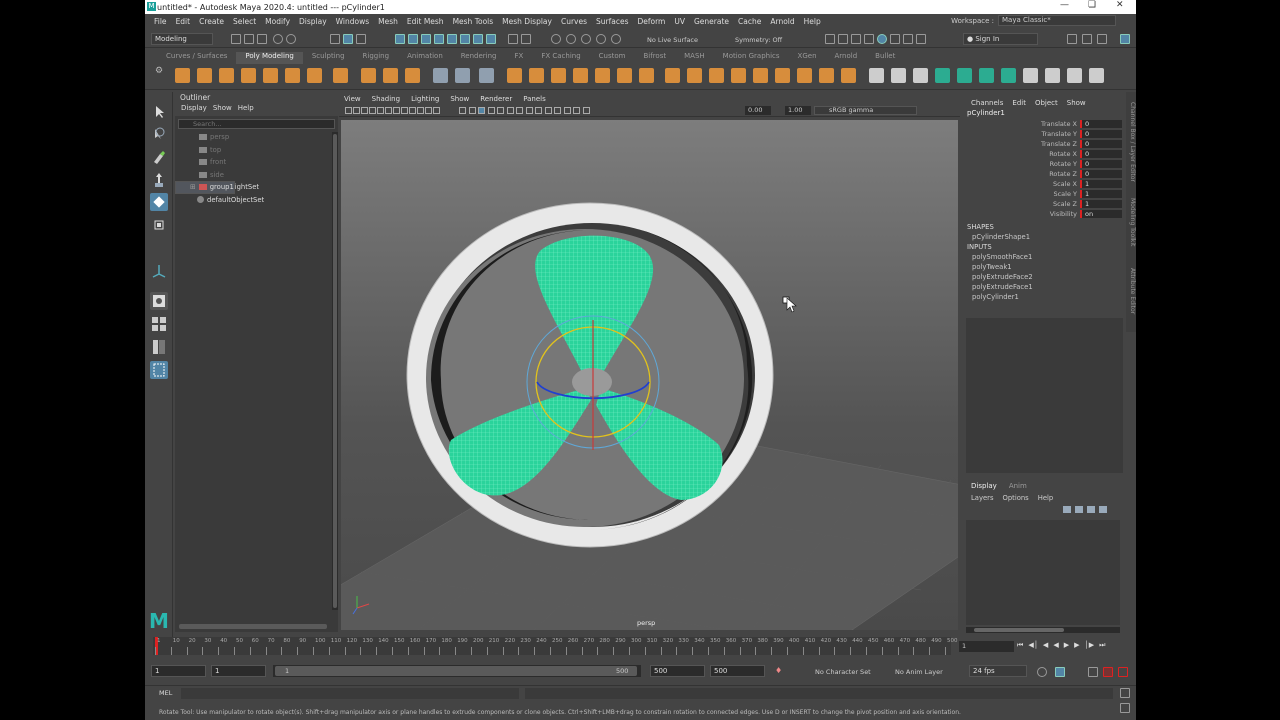 This screenshot has height=720, width=1280. I want to click on animation-end-field: 500, so click(737, 671).